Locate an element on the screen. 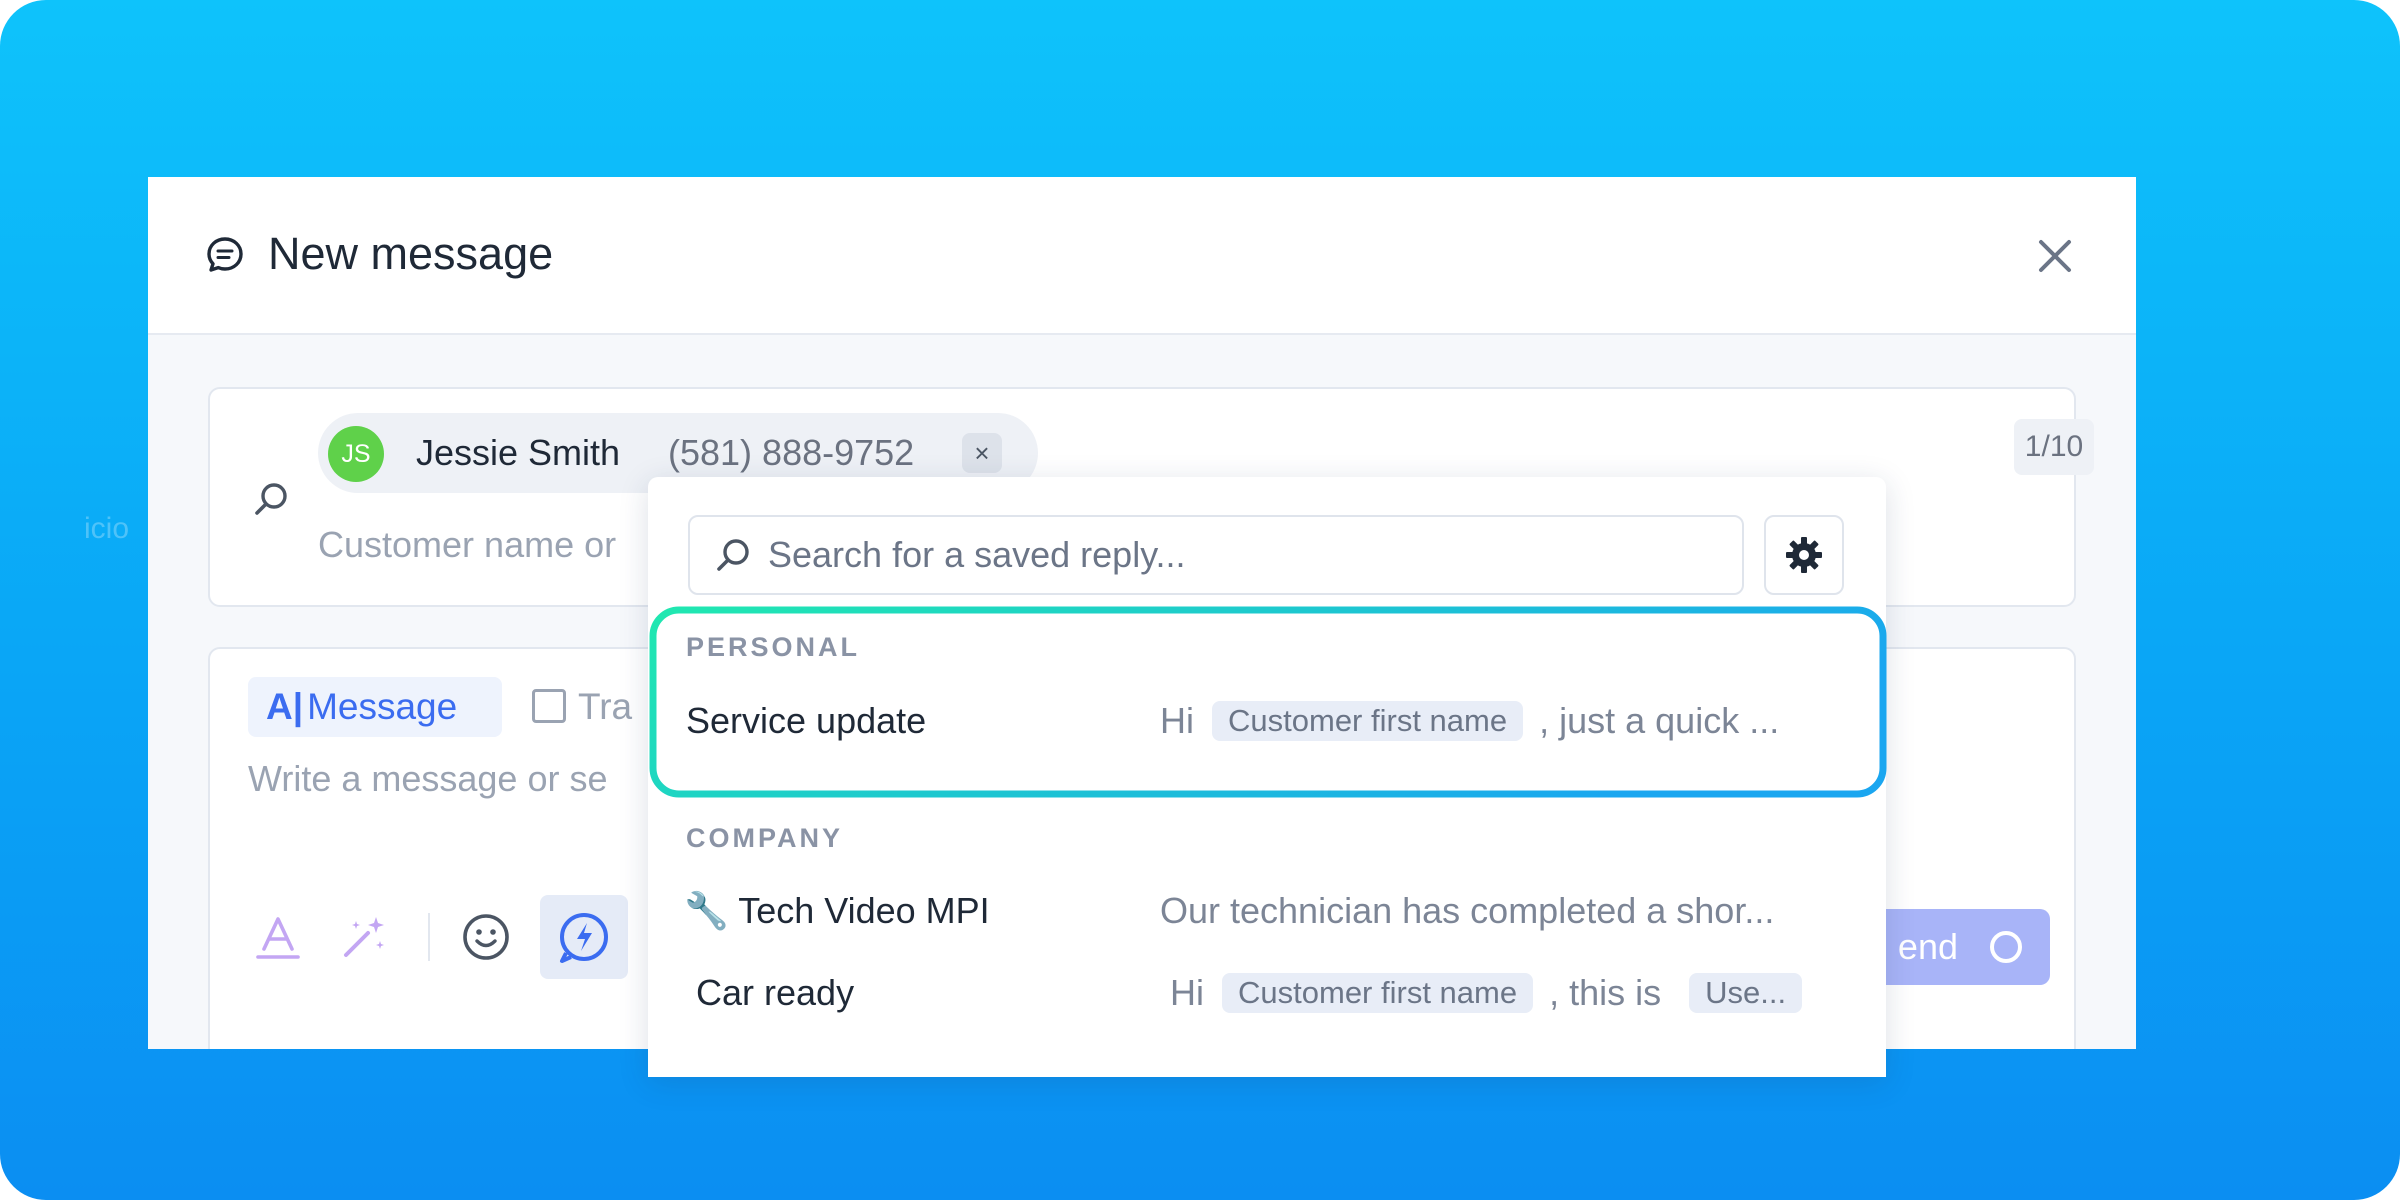  tab-message: A| Message is located at coordinates (375, 707).